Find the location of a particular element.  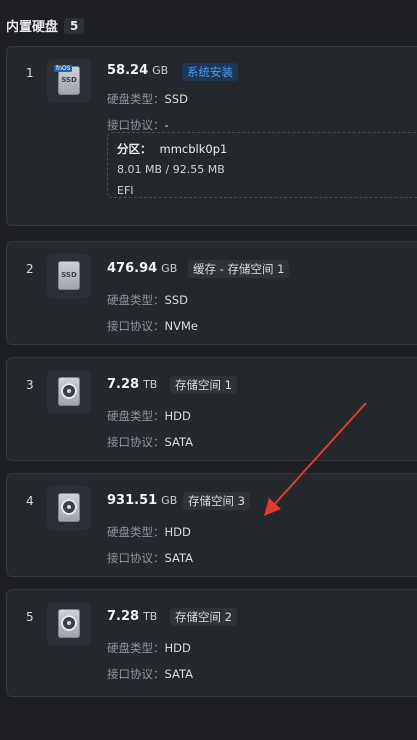

disk-index: 3 is located at coordinates (30, 385).